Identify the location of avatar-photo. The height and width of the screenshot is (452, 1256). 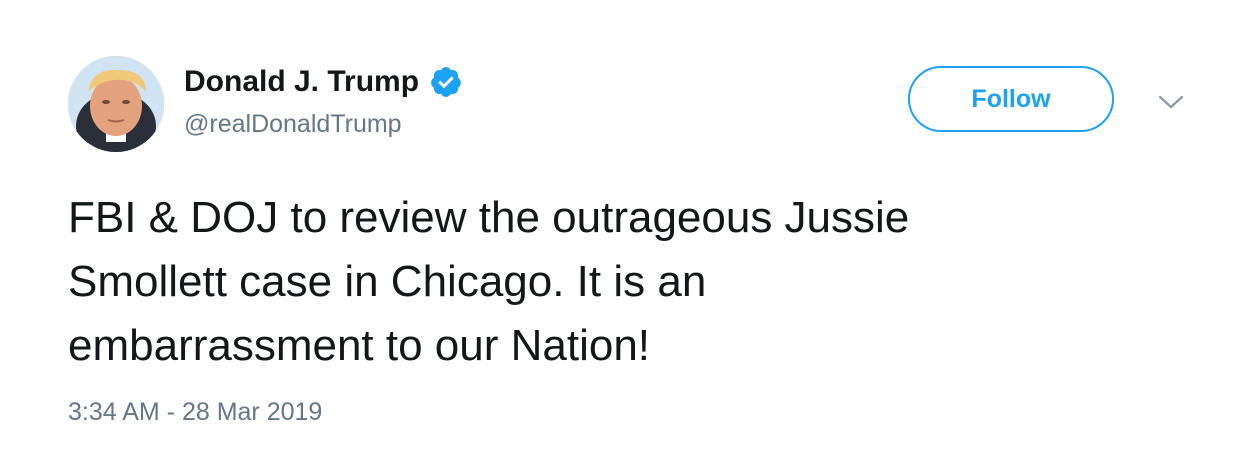
(116, 104).